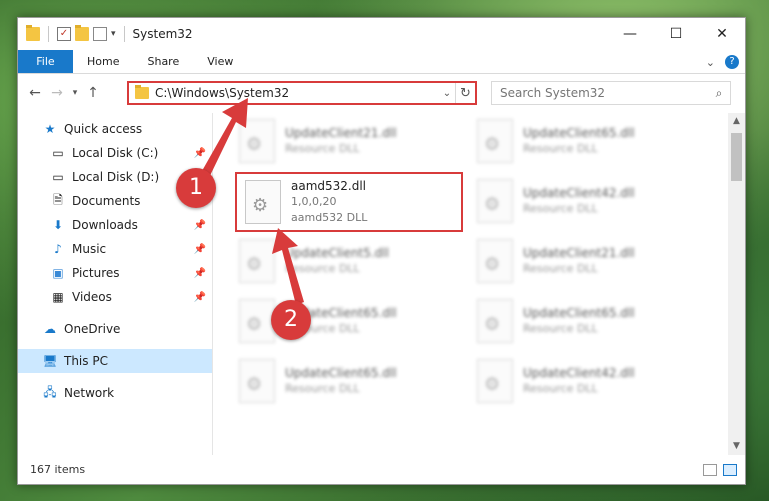  I want to click on tab-file: File, so click(45, 61).